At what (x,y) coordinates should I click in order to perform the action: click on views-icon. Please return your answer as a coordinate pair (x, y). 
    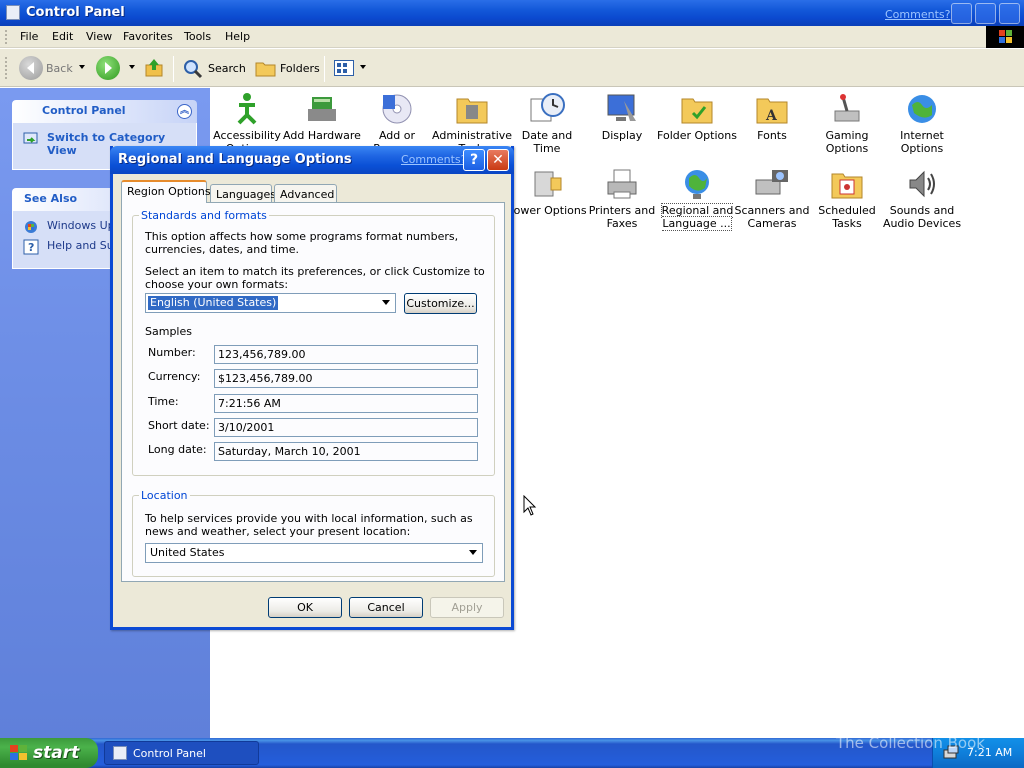
    Looking at the image, I should click on (344, 68).